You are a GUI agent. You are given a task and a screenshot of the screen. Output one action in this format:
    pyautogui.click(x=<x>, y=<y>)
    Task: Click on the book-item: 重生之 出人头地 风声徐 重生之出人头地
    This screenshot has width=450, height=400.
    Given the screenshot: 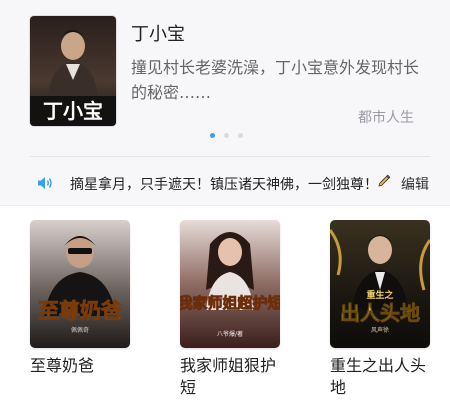 What is the action you would take?
    pyautogui.click(x=380, y=309)
    